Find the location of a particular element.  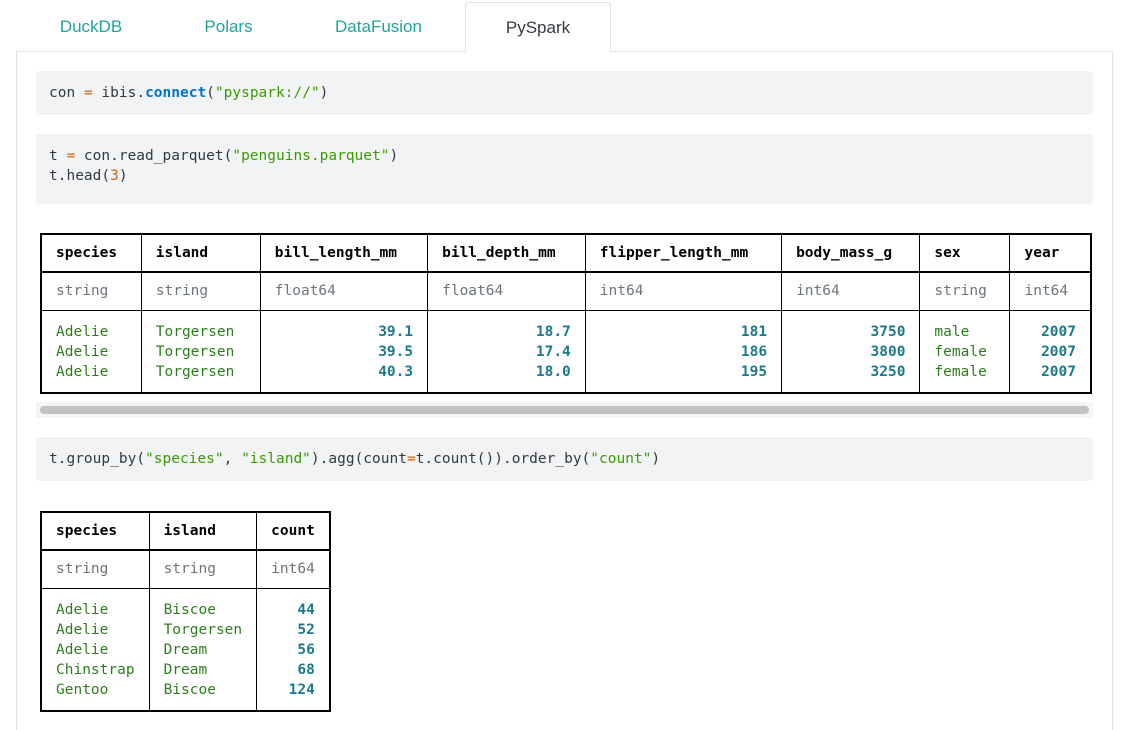

table-cell: 195 is located at coordinates (754, 371).